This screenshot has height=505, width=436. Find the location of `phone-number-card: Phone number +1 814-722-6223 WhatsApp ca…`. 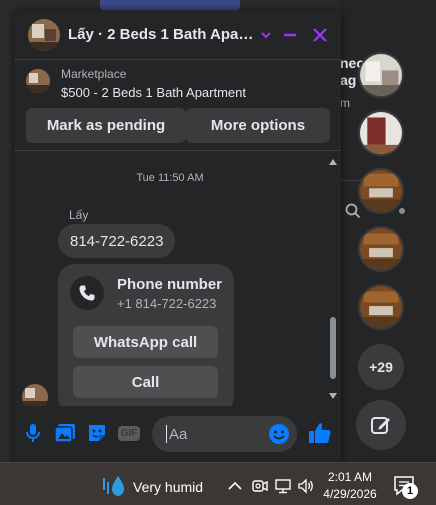

phone-number-card: Phone number +1 814-722-6223 WhatsApp ca… is located at coordinates (146, 335).